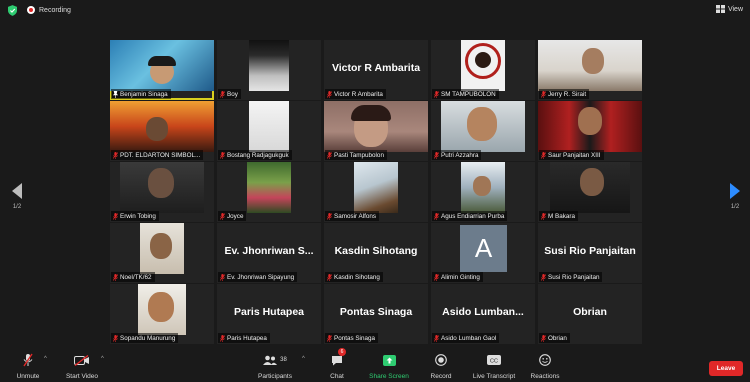  I want to click on participant-tile: Samosir Alfons, so click(376, 192).